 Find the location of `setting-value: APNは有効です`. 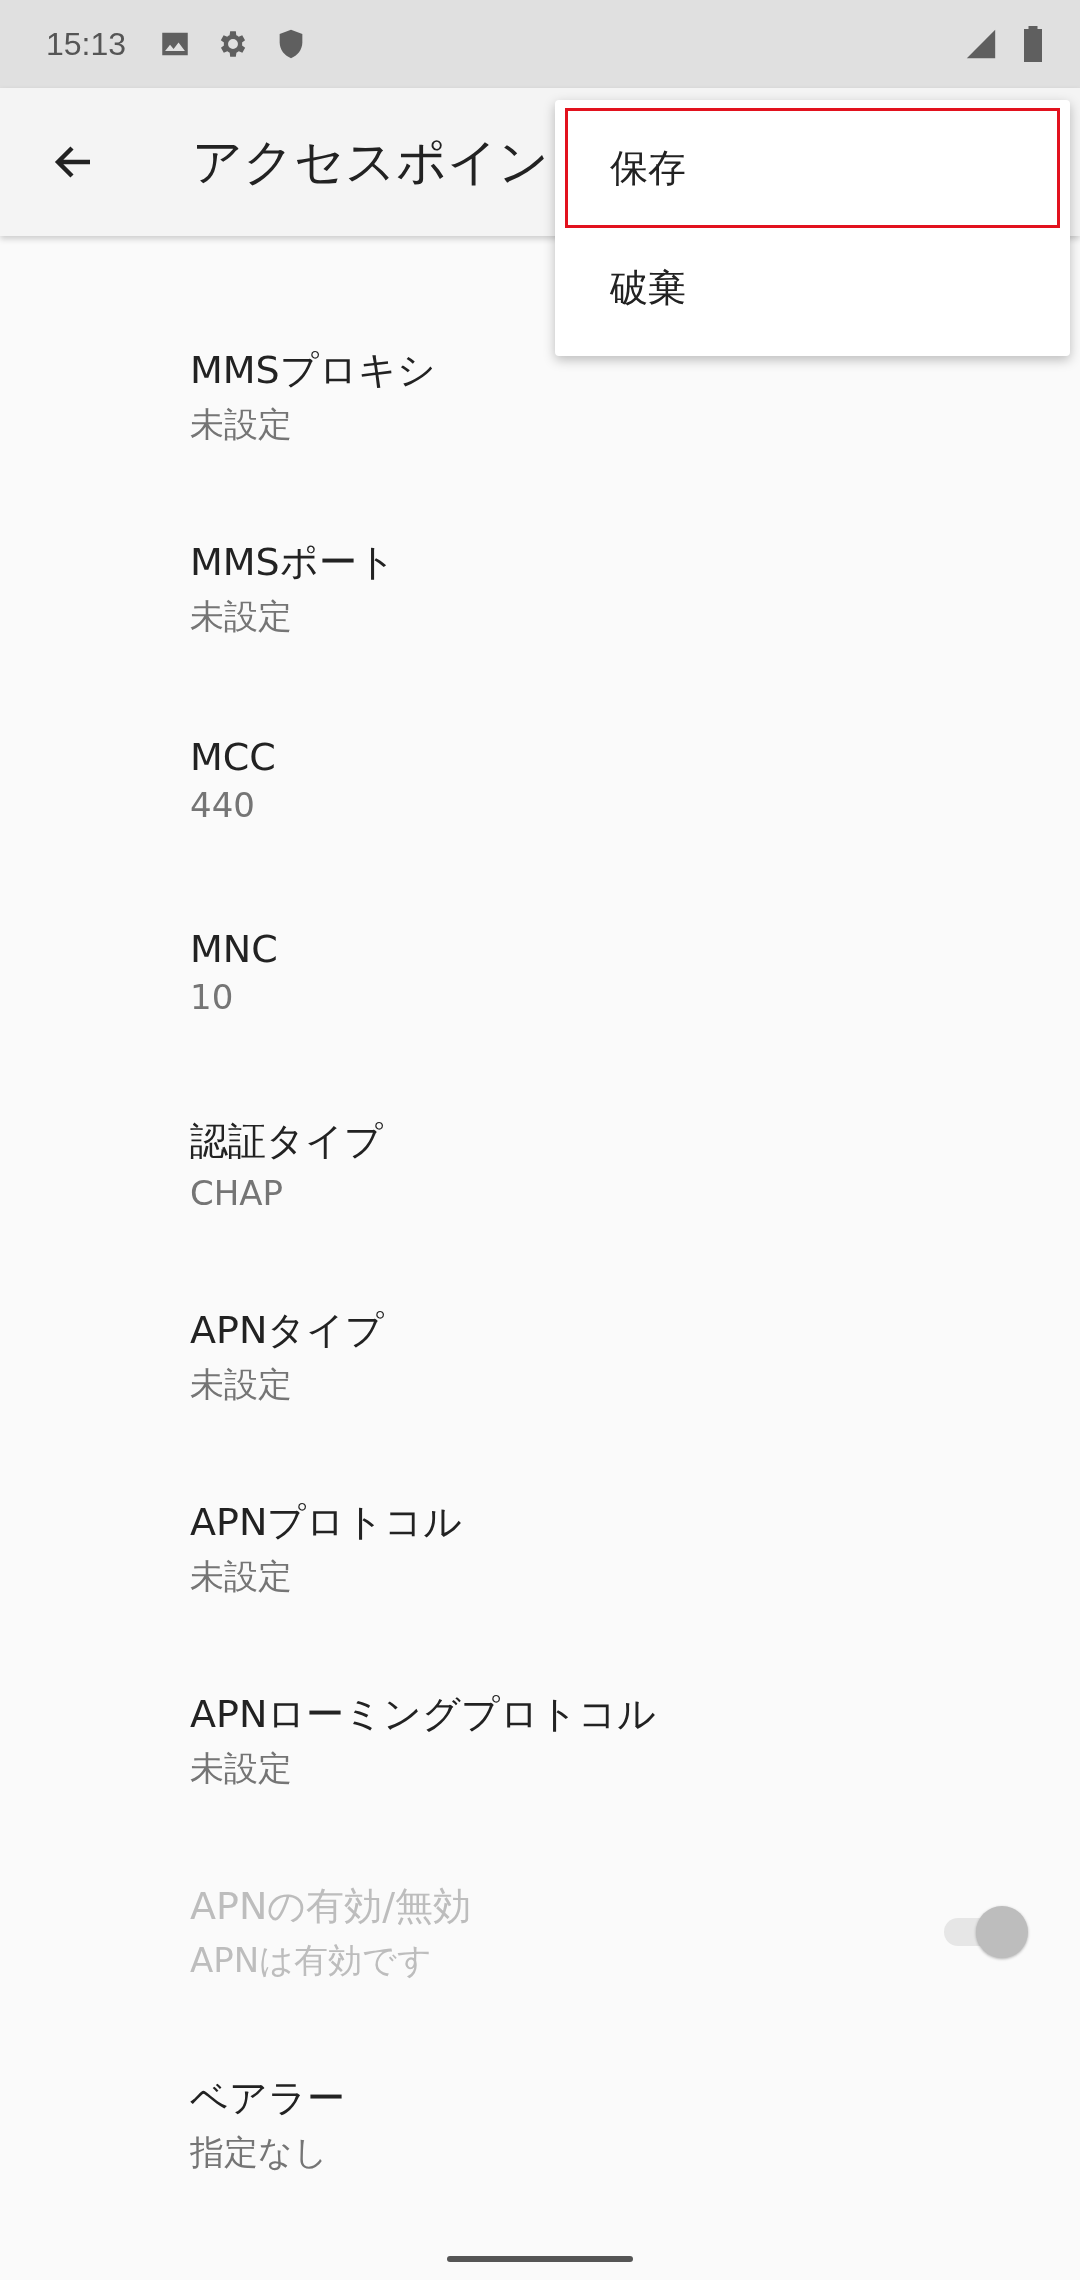

setting-value: APNは有効です is located at coordinates (311, 1960).